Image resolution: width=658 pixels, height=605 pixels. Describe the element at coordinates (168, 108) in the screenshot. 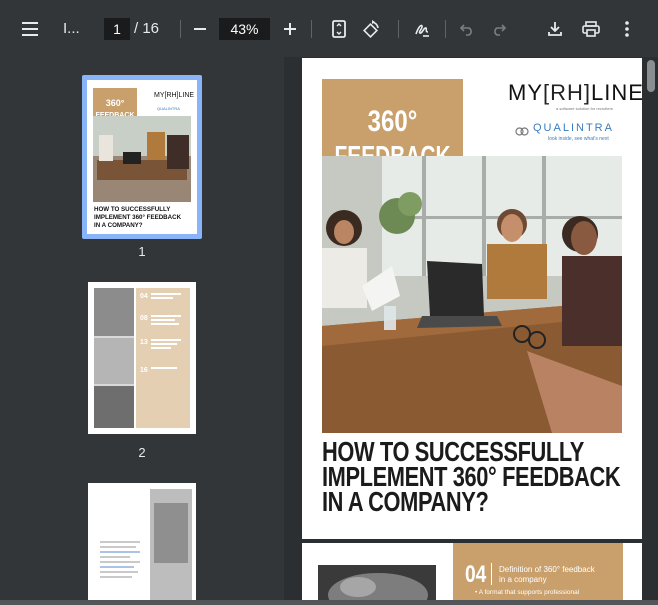

I see `svg-text: QUALINTRA` at that location.